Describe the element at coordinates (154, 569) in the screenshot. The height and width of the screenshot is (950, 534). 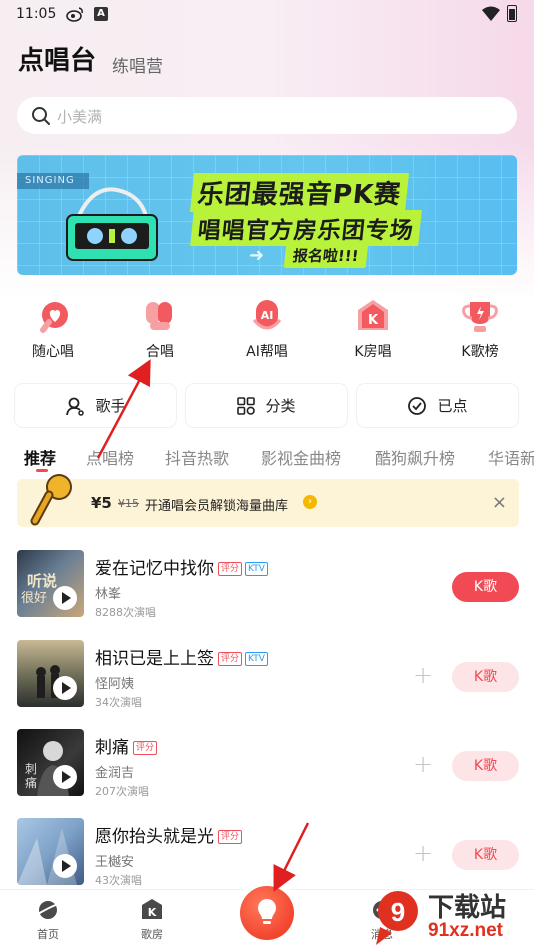
I see `song-title: 爱在记忆中找你` at that location.